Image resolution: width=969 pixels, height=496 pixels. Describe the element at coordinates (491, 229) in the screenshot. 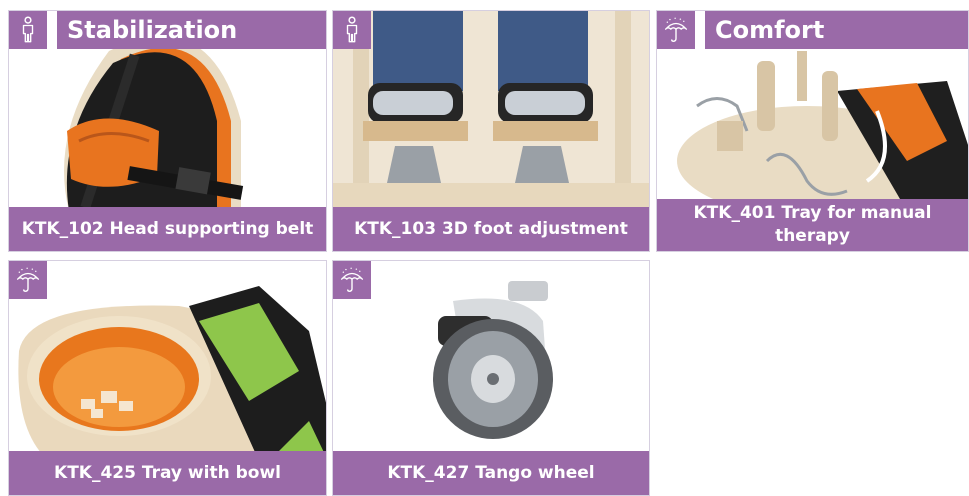

I see `product-label: KTK_103 3D foot adjustment` at that location.